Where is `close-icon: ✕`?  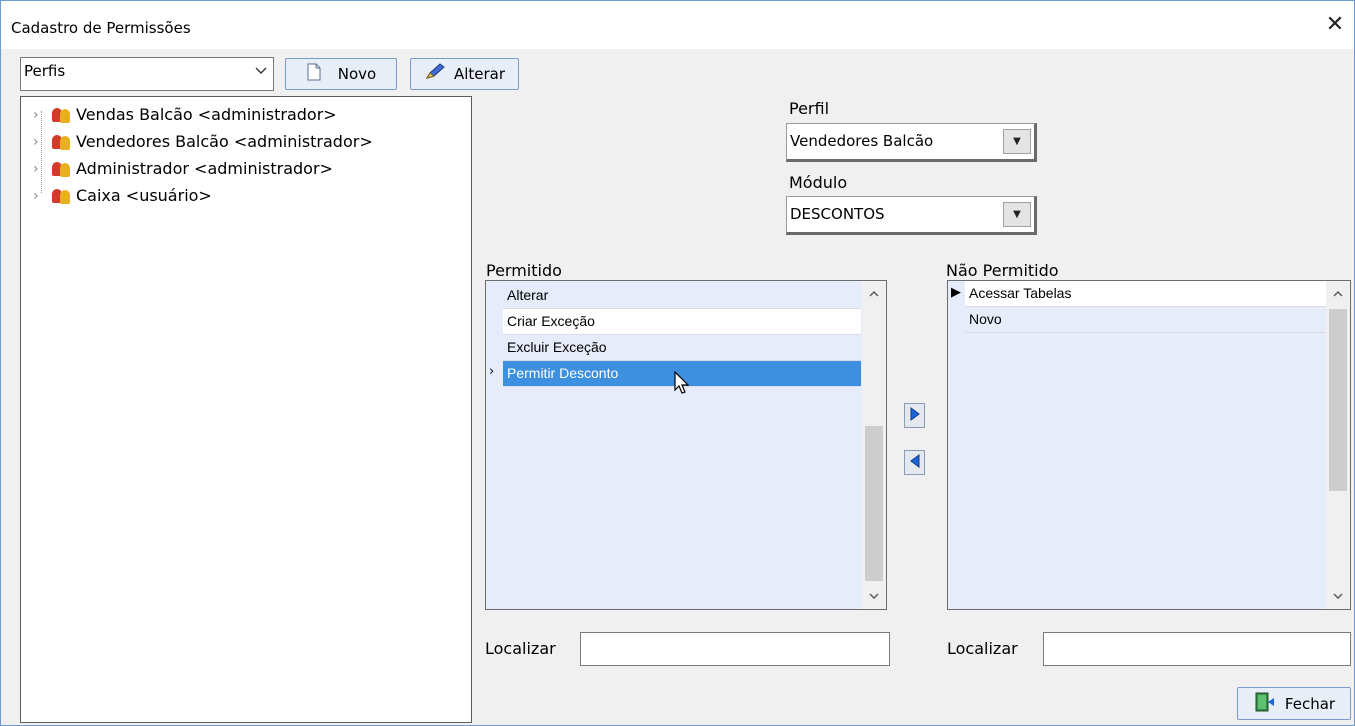
close-icon: ✕ is located at coordinates (1335, 25).